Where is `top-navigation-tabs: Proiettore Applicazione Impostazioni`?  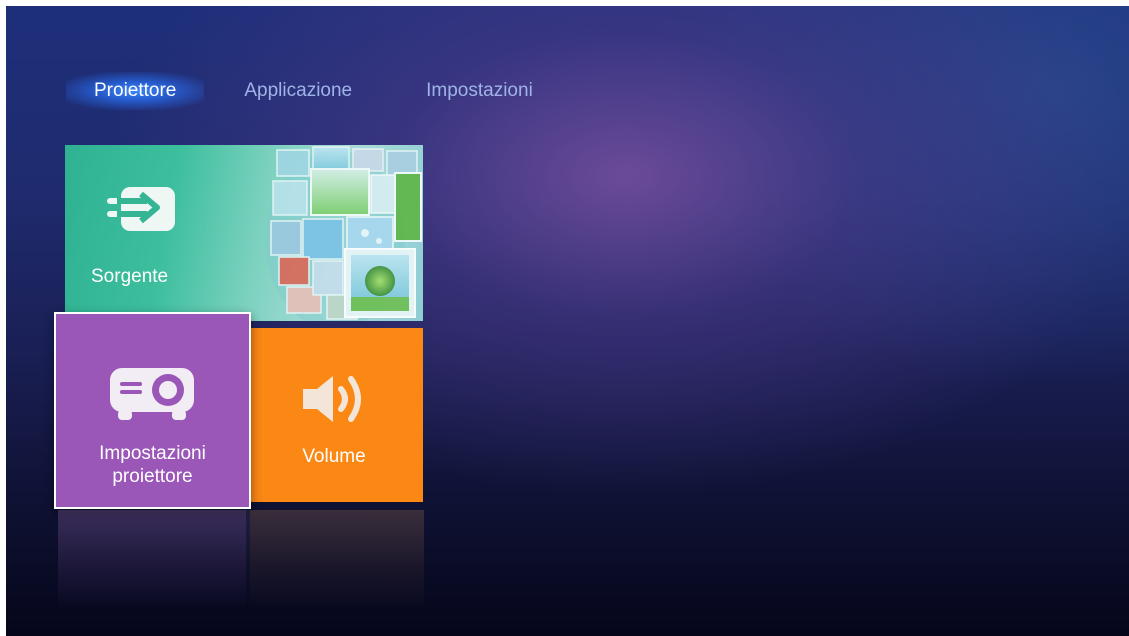 top-navigation-tabs: Proiettore Applicazione Impostazioni is located at coordinates (322, 91).